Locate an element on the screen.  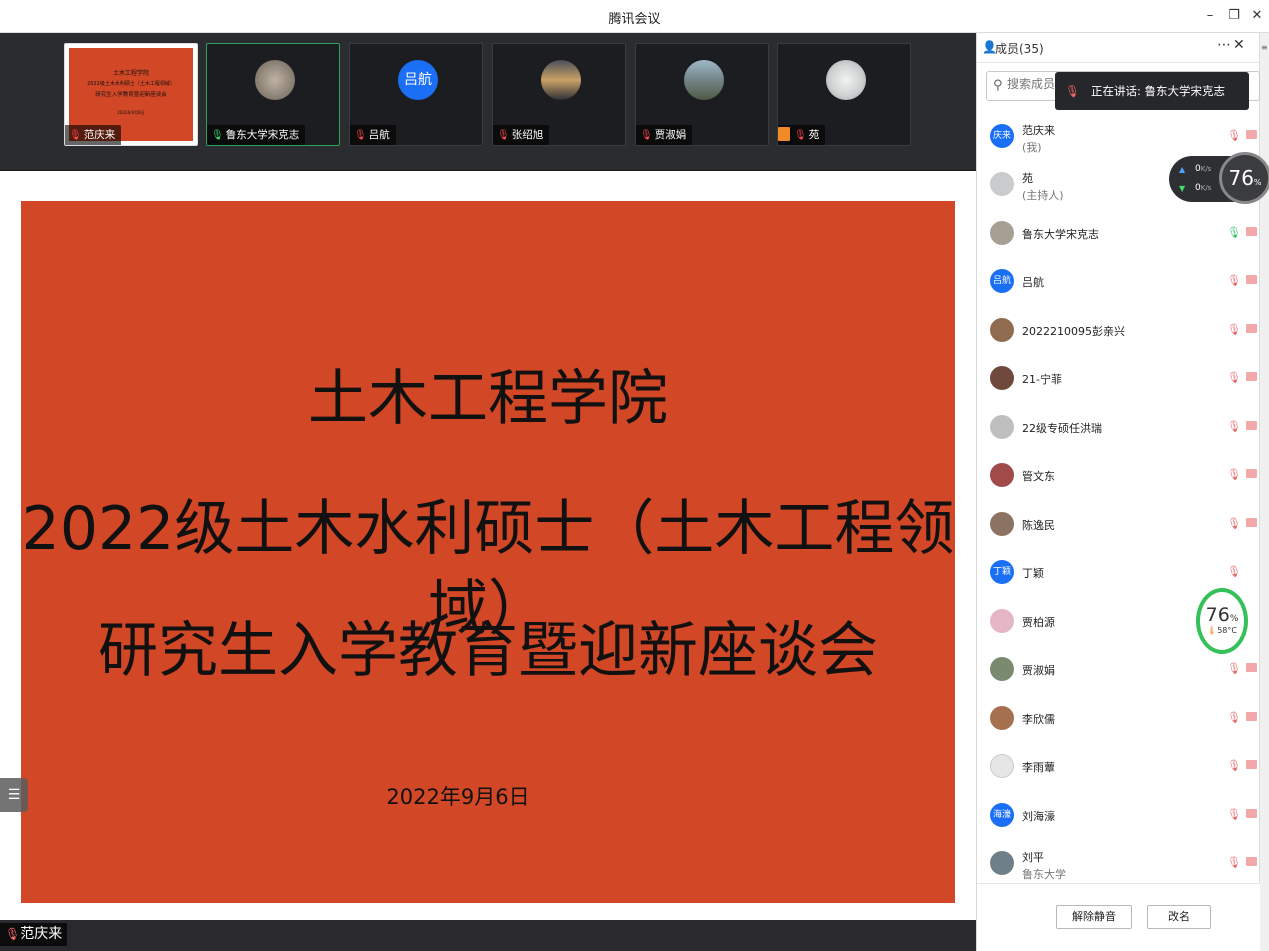
title-bar: 腾讯会议 – ❐ ✕ is located at coordinates (634, 16).